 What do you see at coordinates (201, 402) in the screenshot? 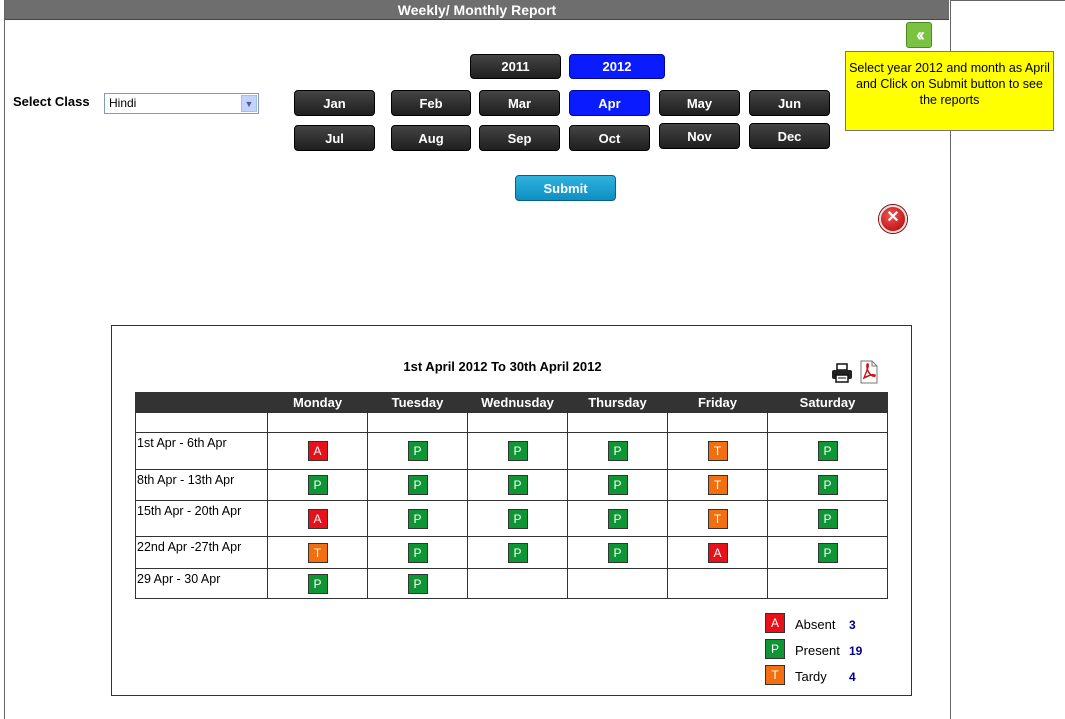
I see `week-column-header` at bounding box center [201, 402].